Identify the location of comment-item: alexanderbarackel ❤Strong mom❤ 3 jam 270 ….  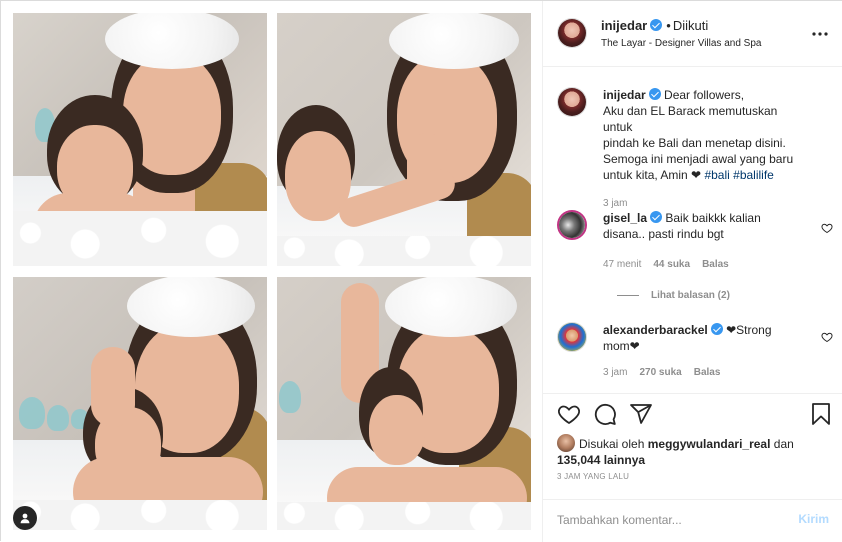
(697, 357).